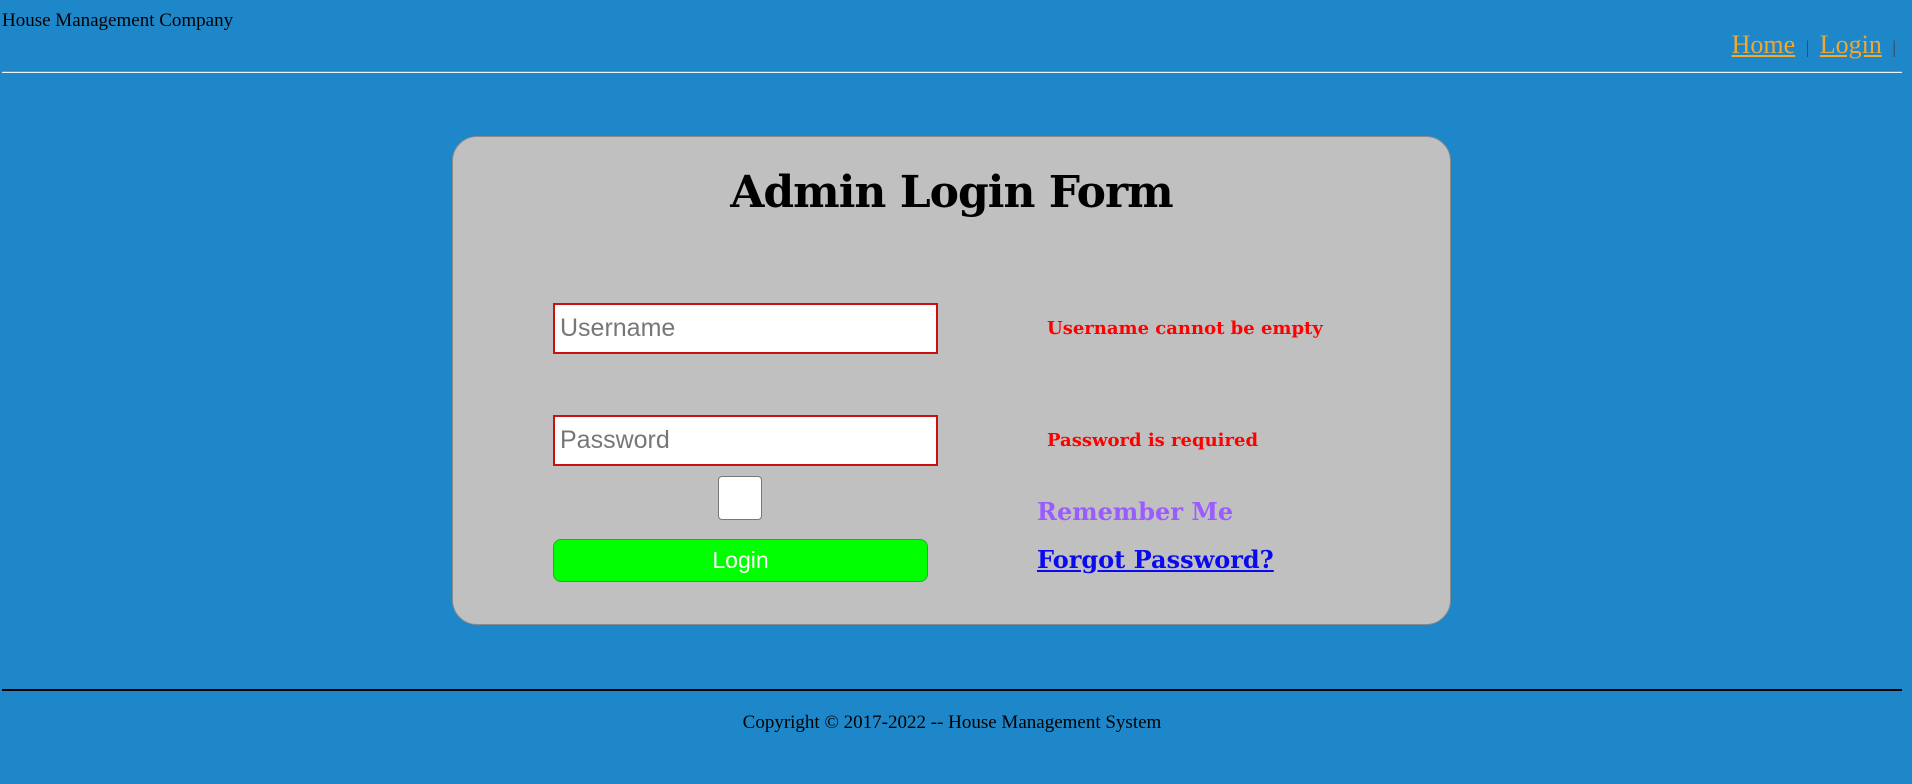 The height and width of the screenshot is (784, 1912). What do you see at coordinates (740, 560) in the screenshot?
I see `login-button: Login` at bounding box center [740, 560].